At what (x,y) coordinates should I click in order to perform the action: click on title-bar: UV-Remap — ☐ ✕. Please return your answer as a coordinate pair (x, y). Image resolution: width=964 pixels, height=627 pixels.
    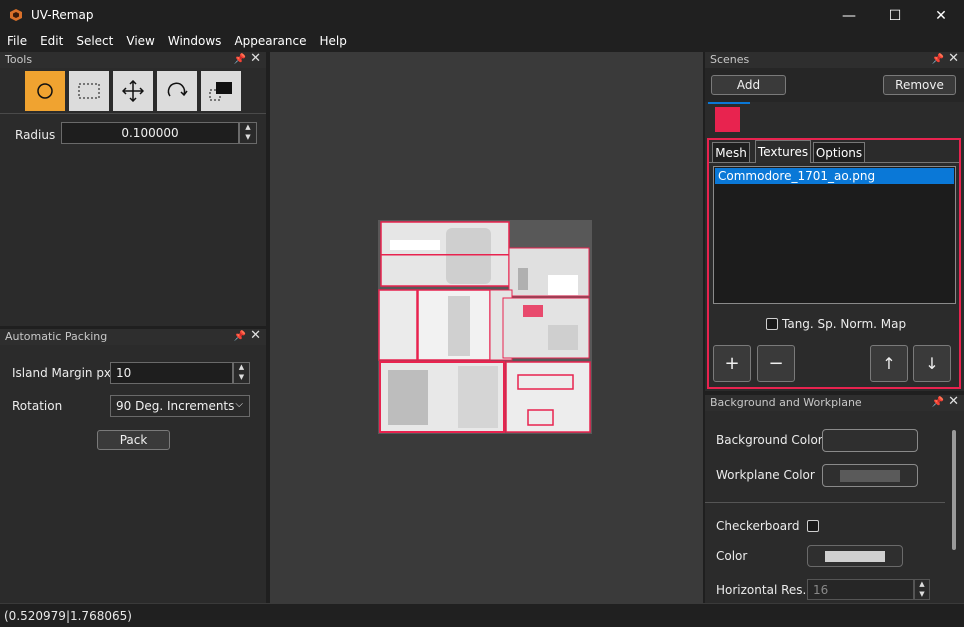
    Looking at the image, I should click on (482, 15).